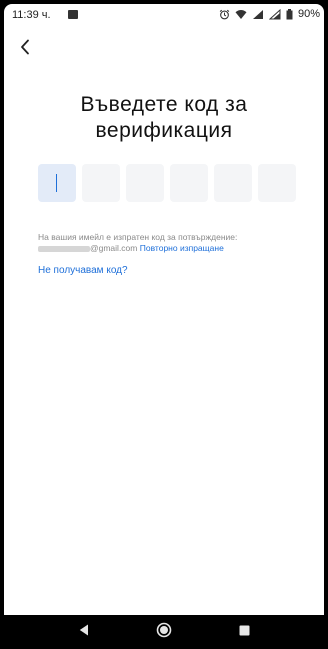  I want to click on text-caret, so click(56, 183).